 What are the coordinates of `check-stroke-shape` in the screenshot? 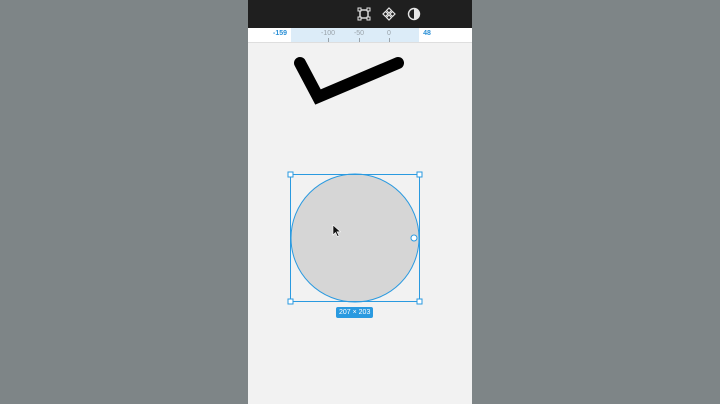 It's located at (349, 81).